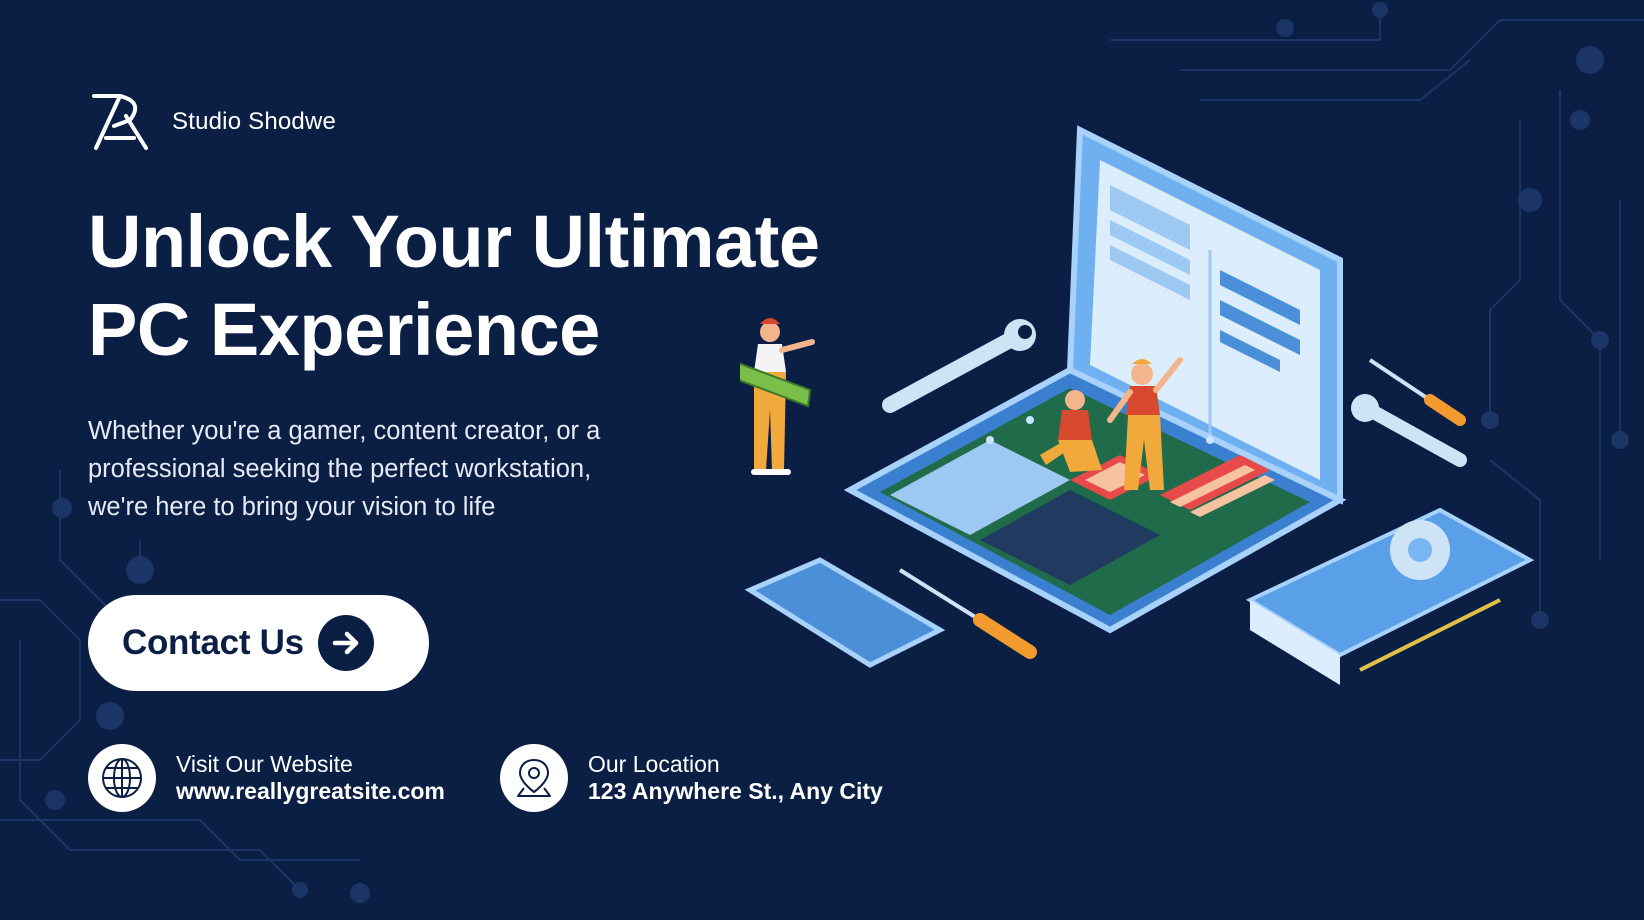  What do you see at coordinates (213, 642) in the screenshot?
I see `contact-us-label: Contact Us` at bounding box center [213, 642].